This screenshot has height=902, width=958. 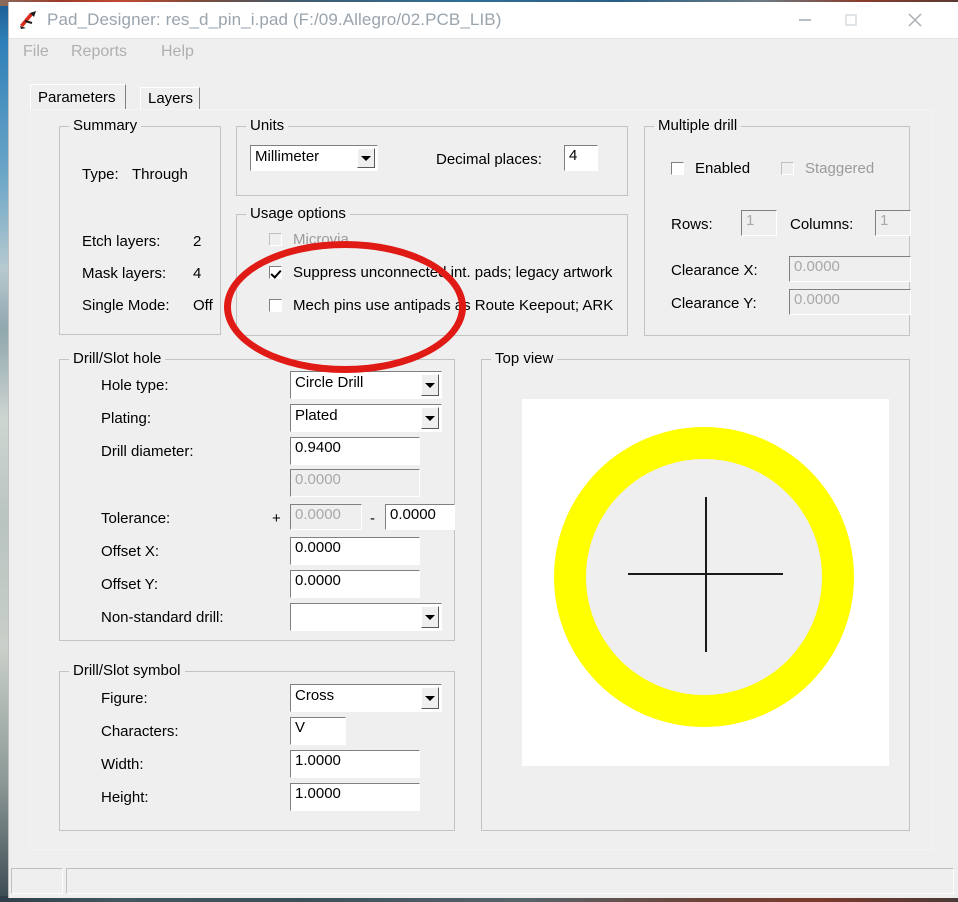 I want to click on clearance-x-label: Clearance X:, so click(x=714, y=270).